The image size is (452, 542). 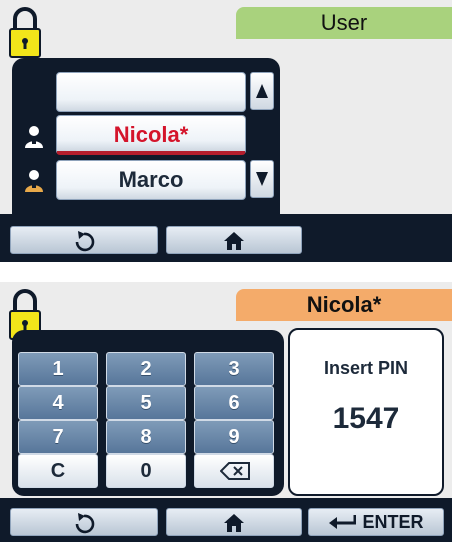 I want to click on enter-button: ENTER, so click(x=376, y=522).